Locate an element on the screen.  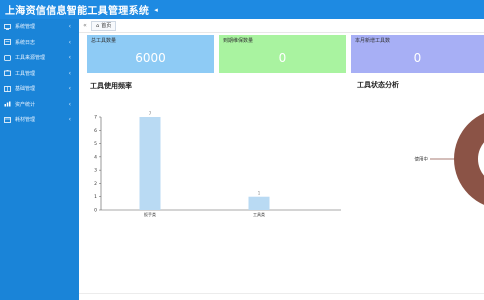
status-pie-chart: 使用中 is located at coordinates (449, 159).